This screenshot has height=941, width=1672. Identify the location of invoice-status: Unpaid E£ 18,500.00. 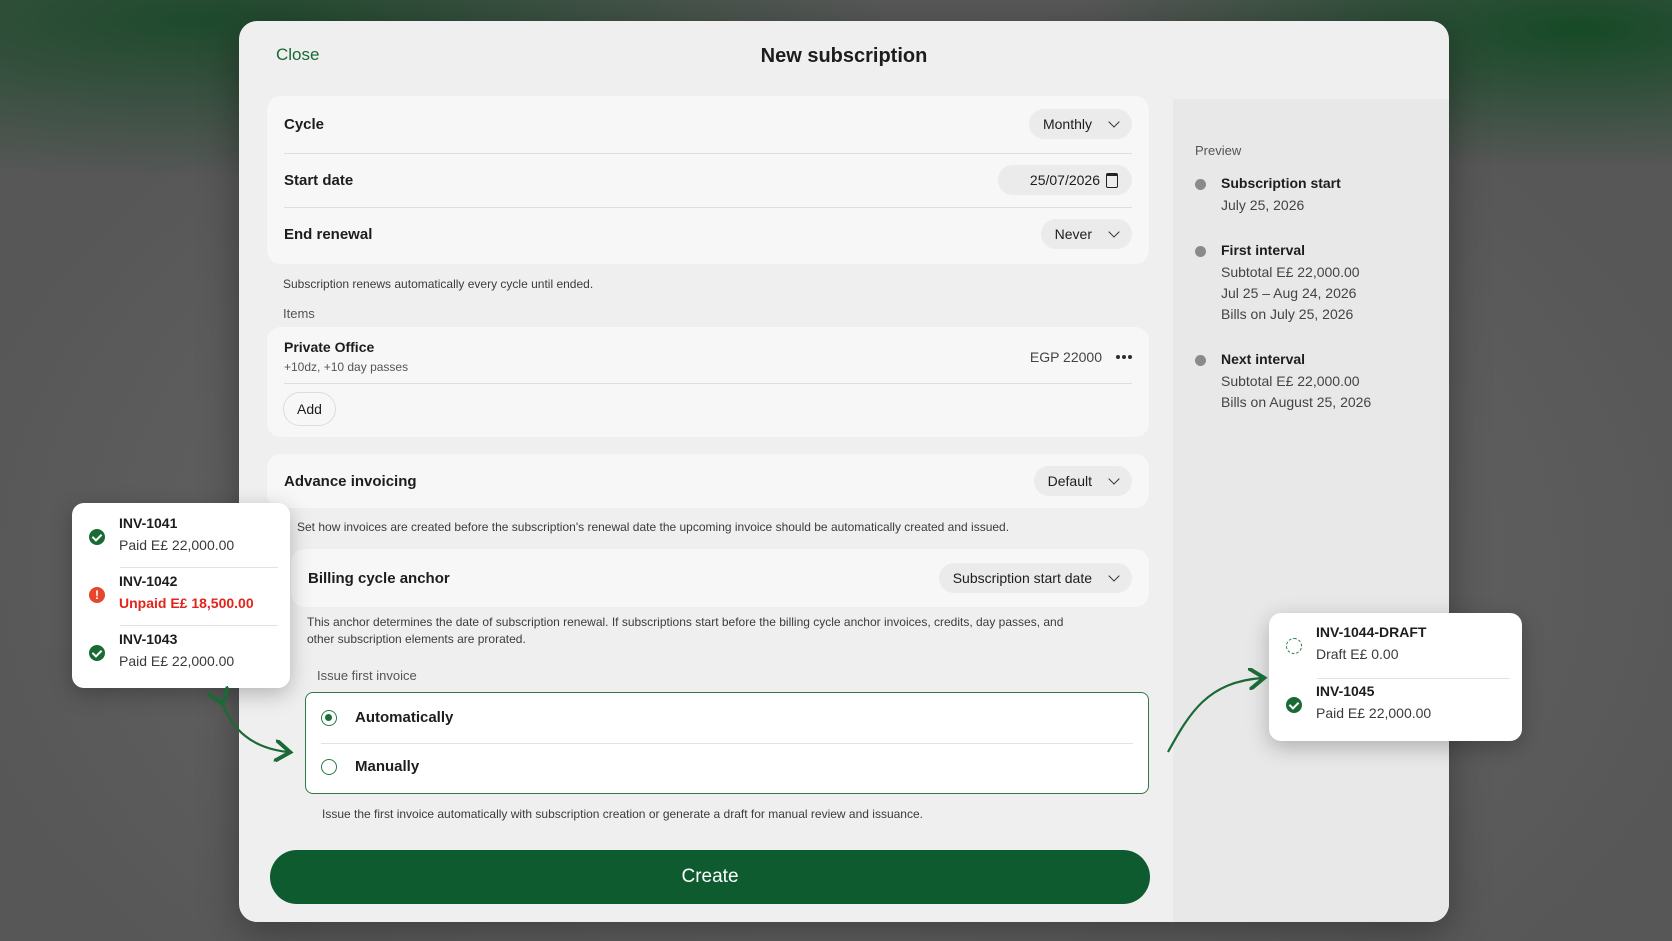
(186, 603).